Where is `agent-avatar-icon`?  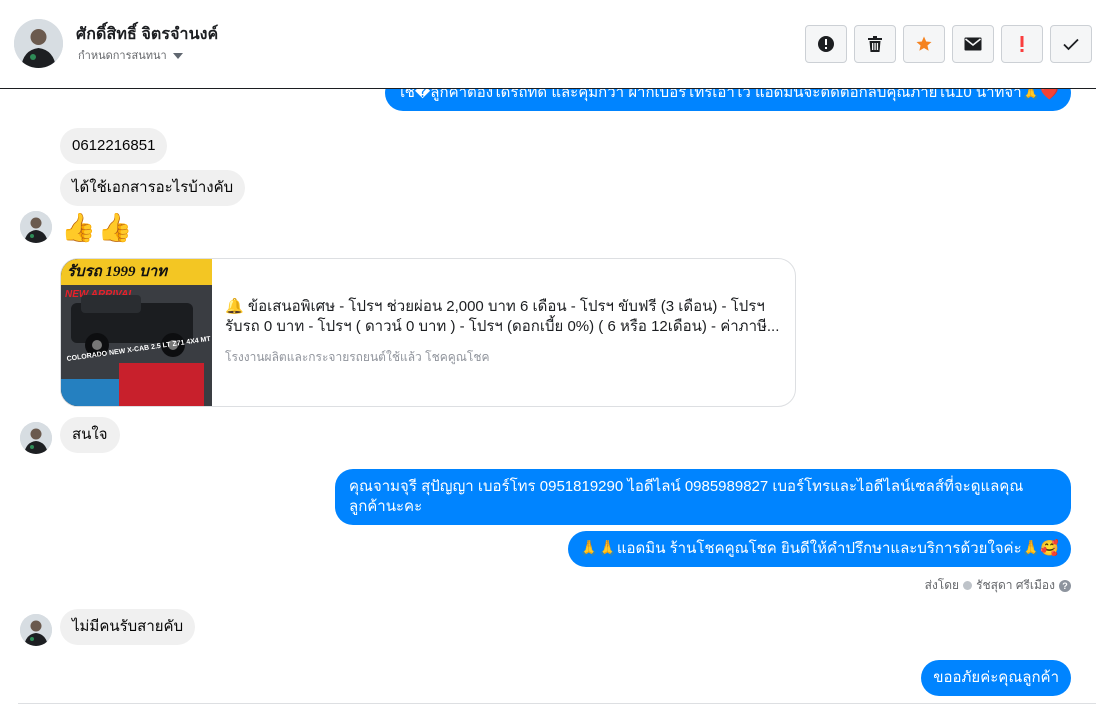 agent-avatar-icon is located at coordinates (968, 585).